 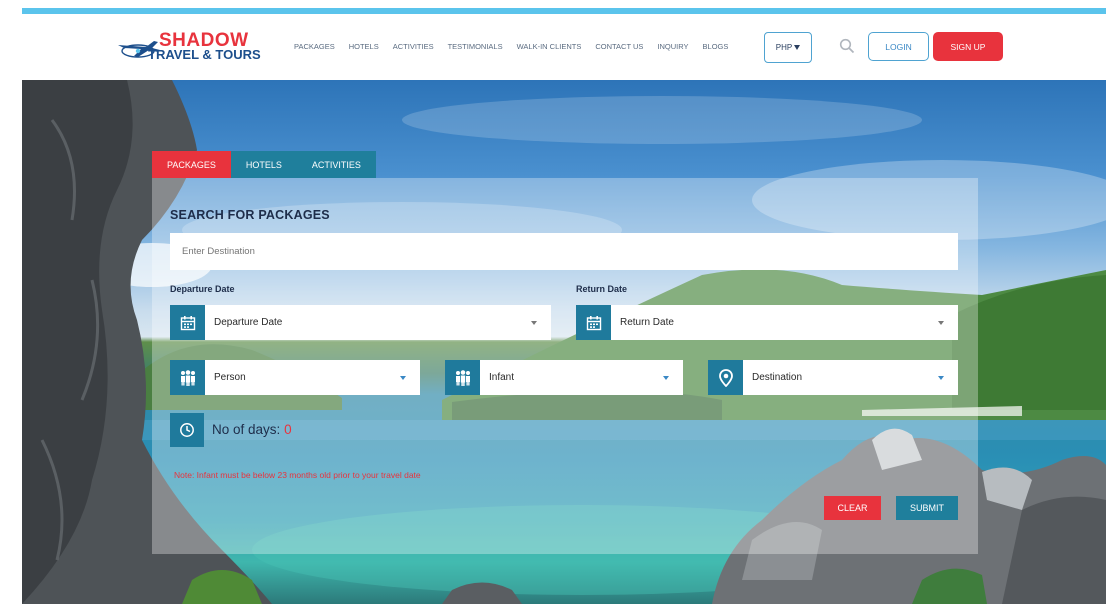 I want to click on nav-walk-in-clients: WALK-IN CLIENTS, so click(x=549, y=46).